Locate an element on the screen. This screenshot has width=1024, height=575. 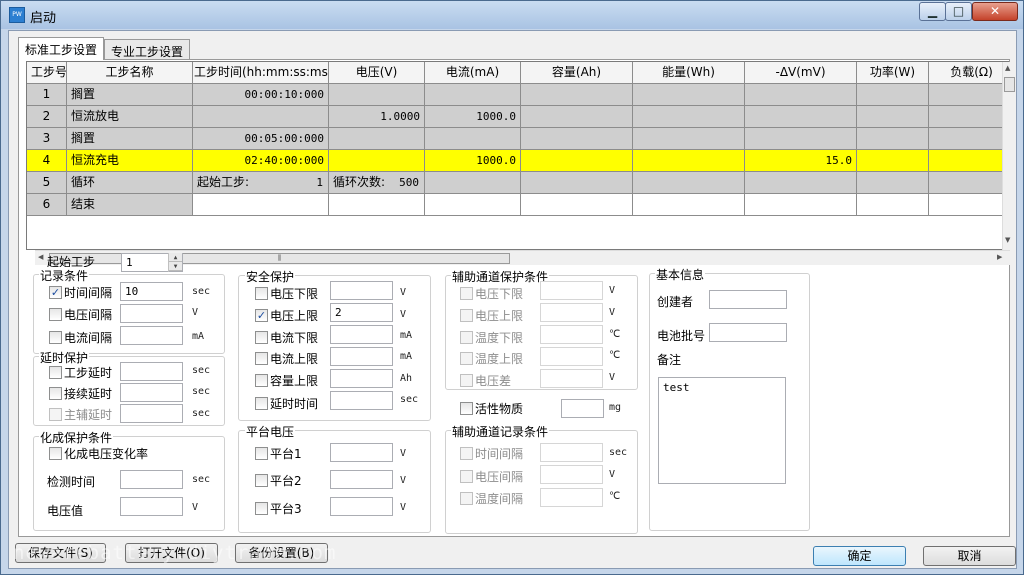
platform2-checkbox is located at coordinates (261, 480).